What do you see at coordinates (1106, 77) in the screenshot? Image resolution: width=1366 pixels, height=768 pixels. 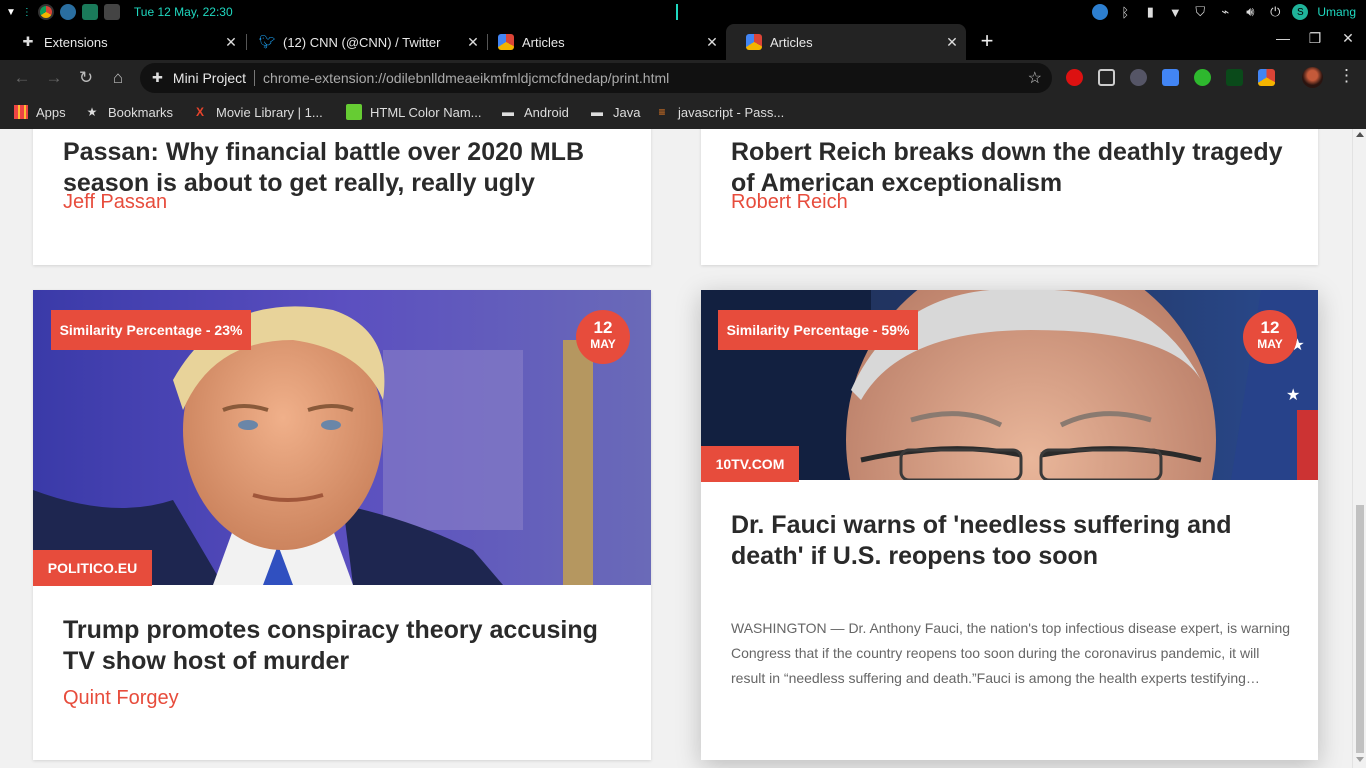 I see `window-extension-icon` at bounding box center [1106, 77].